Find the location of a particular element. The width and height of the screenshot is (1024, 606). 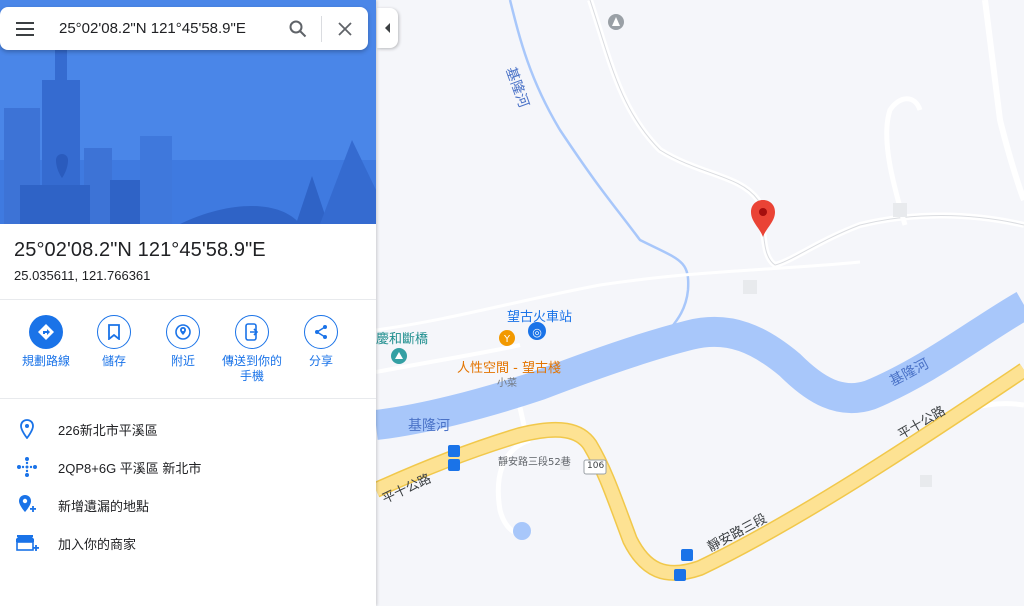

collapse-panel-button is located at coordinates (387, 28).